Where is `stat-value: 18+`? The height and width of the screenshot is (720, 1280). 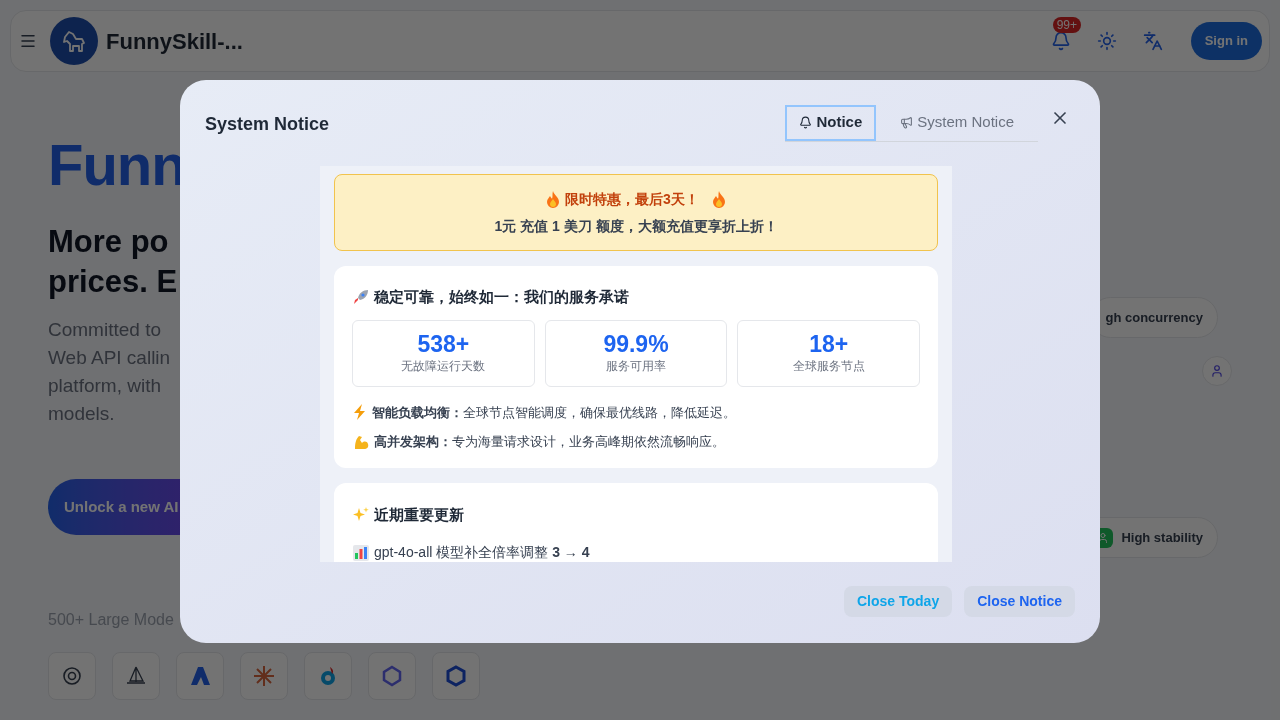 stat-value: 18+ is located at coordinates (829, 344).